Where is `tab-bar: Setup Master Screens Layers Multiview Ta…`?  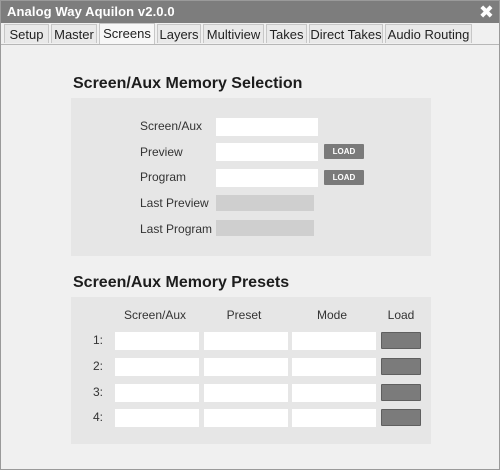
tab-bar: Setup Master Screens Layers Multiview Ta… is located at coordinates (250, 34).